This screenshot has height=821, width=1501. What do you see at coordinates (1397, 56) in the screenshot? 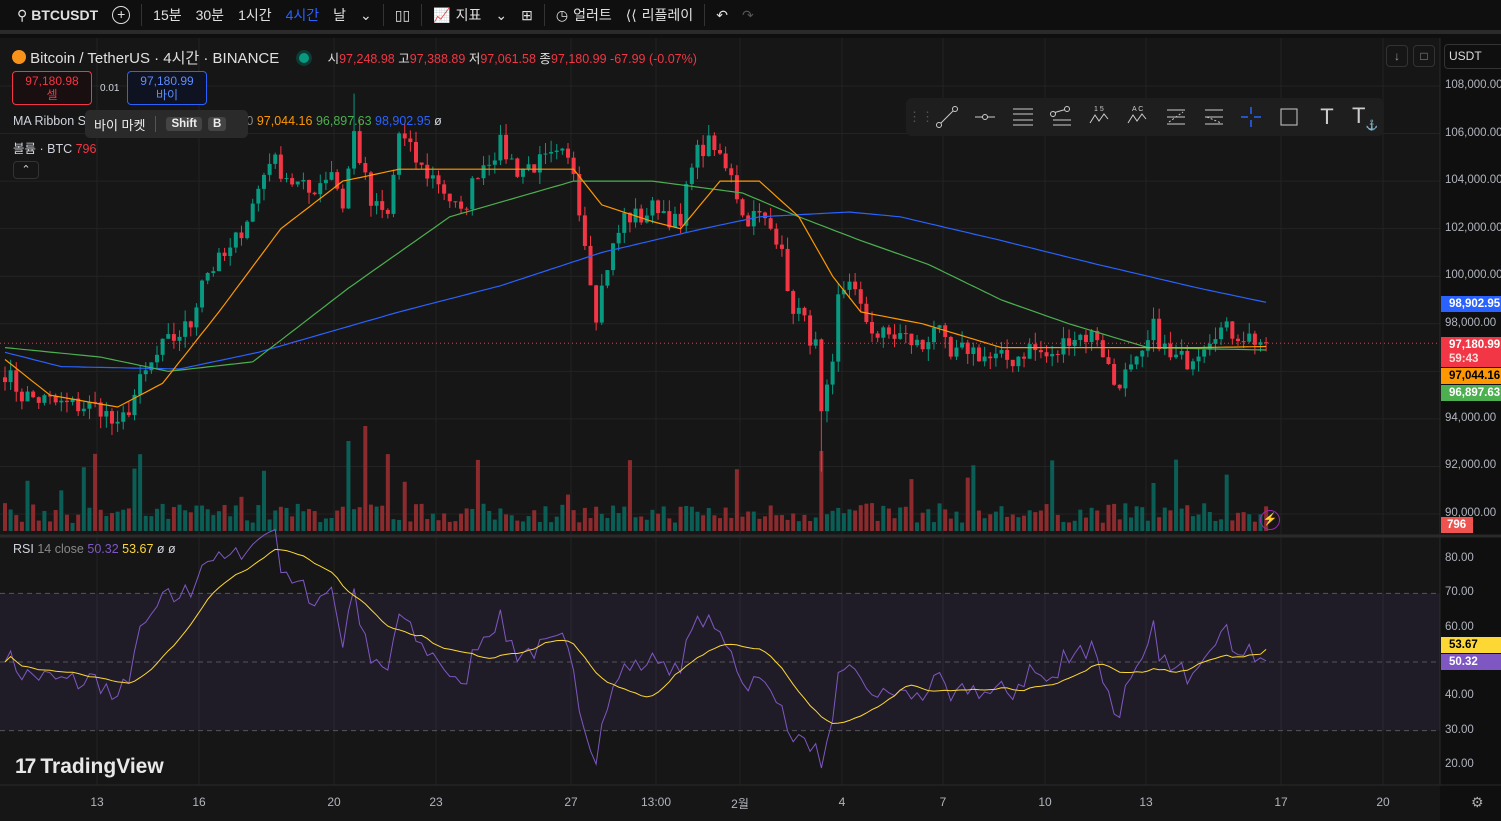
I see `scroll-to-latest-button: ↓` at bounding box center [1397, 56].